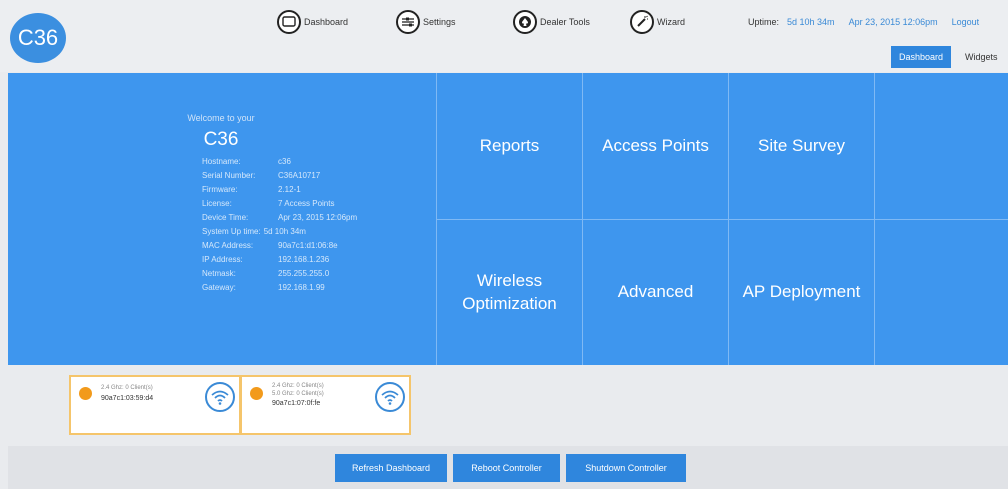  I want to click on info-value: 192.168.1.99, so click(301, 287).